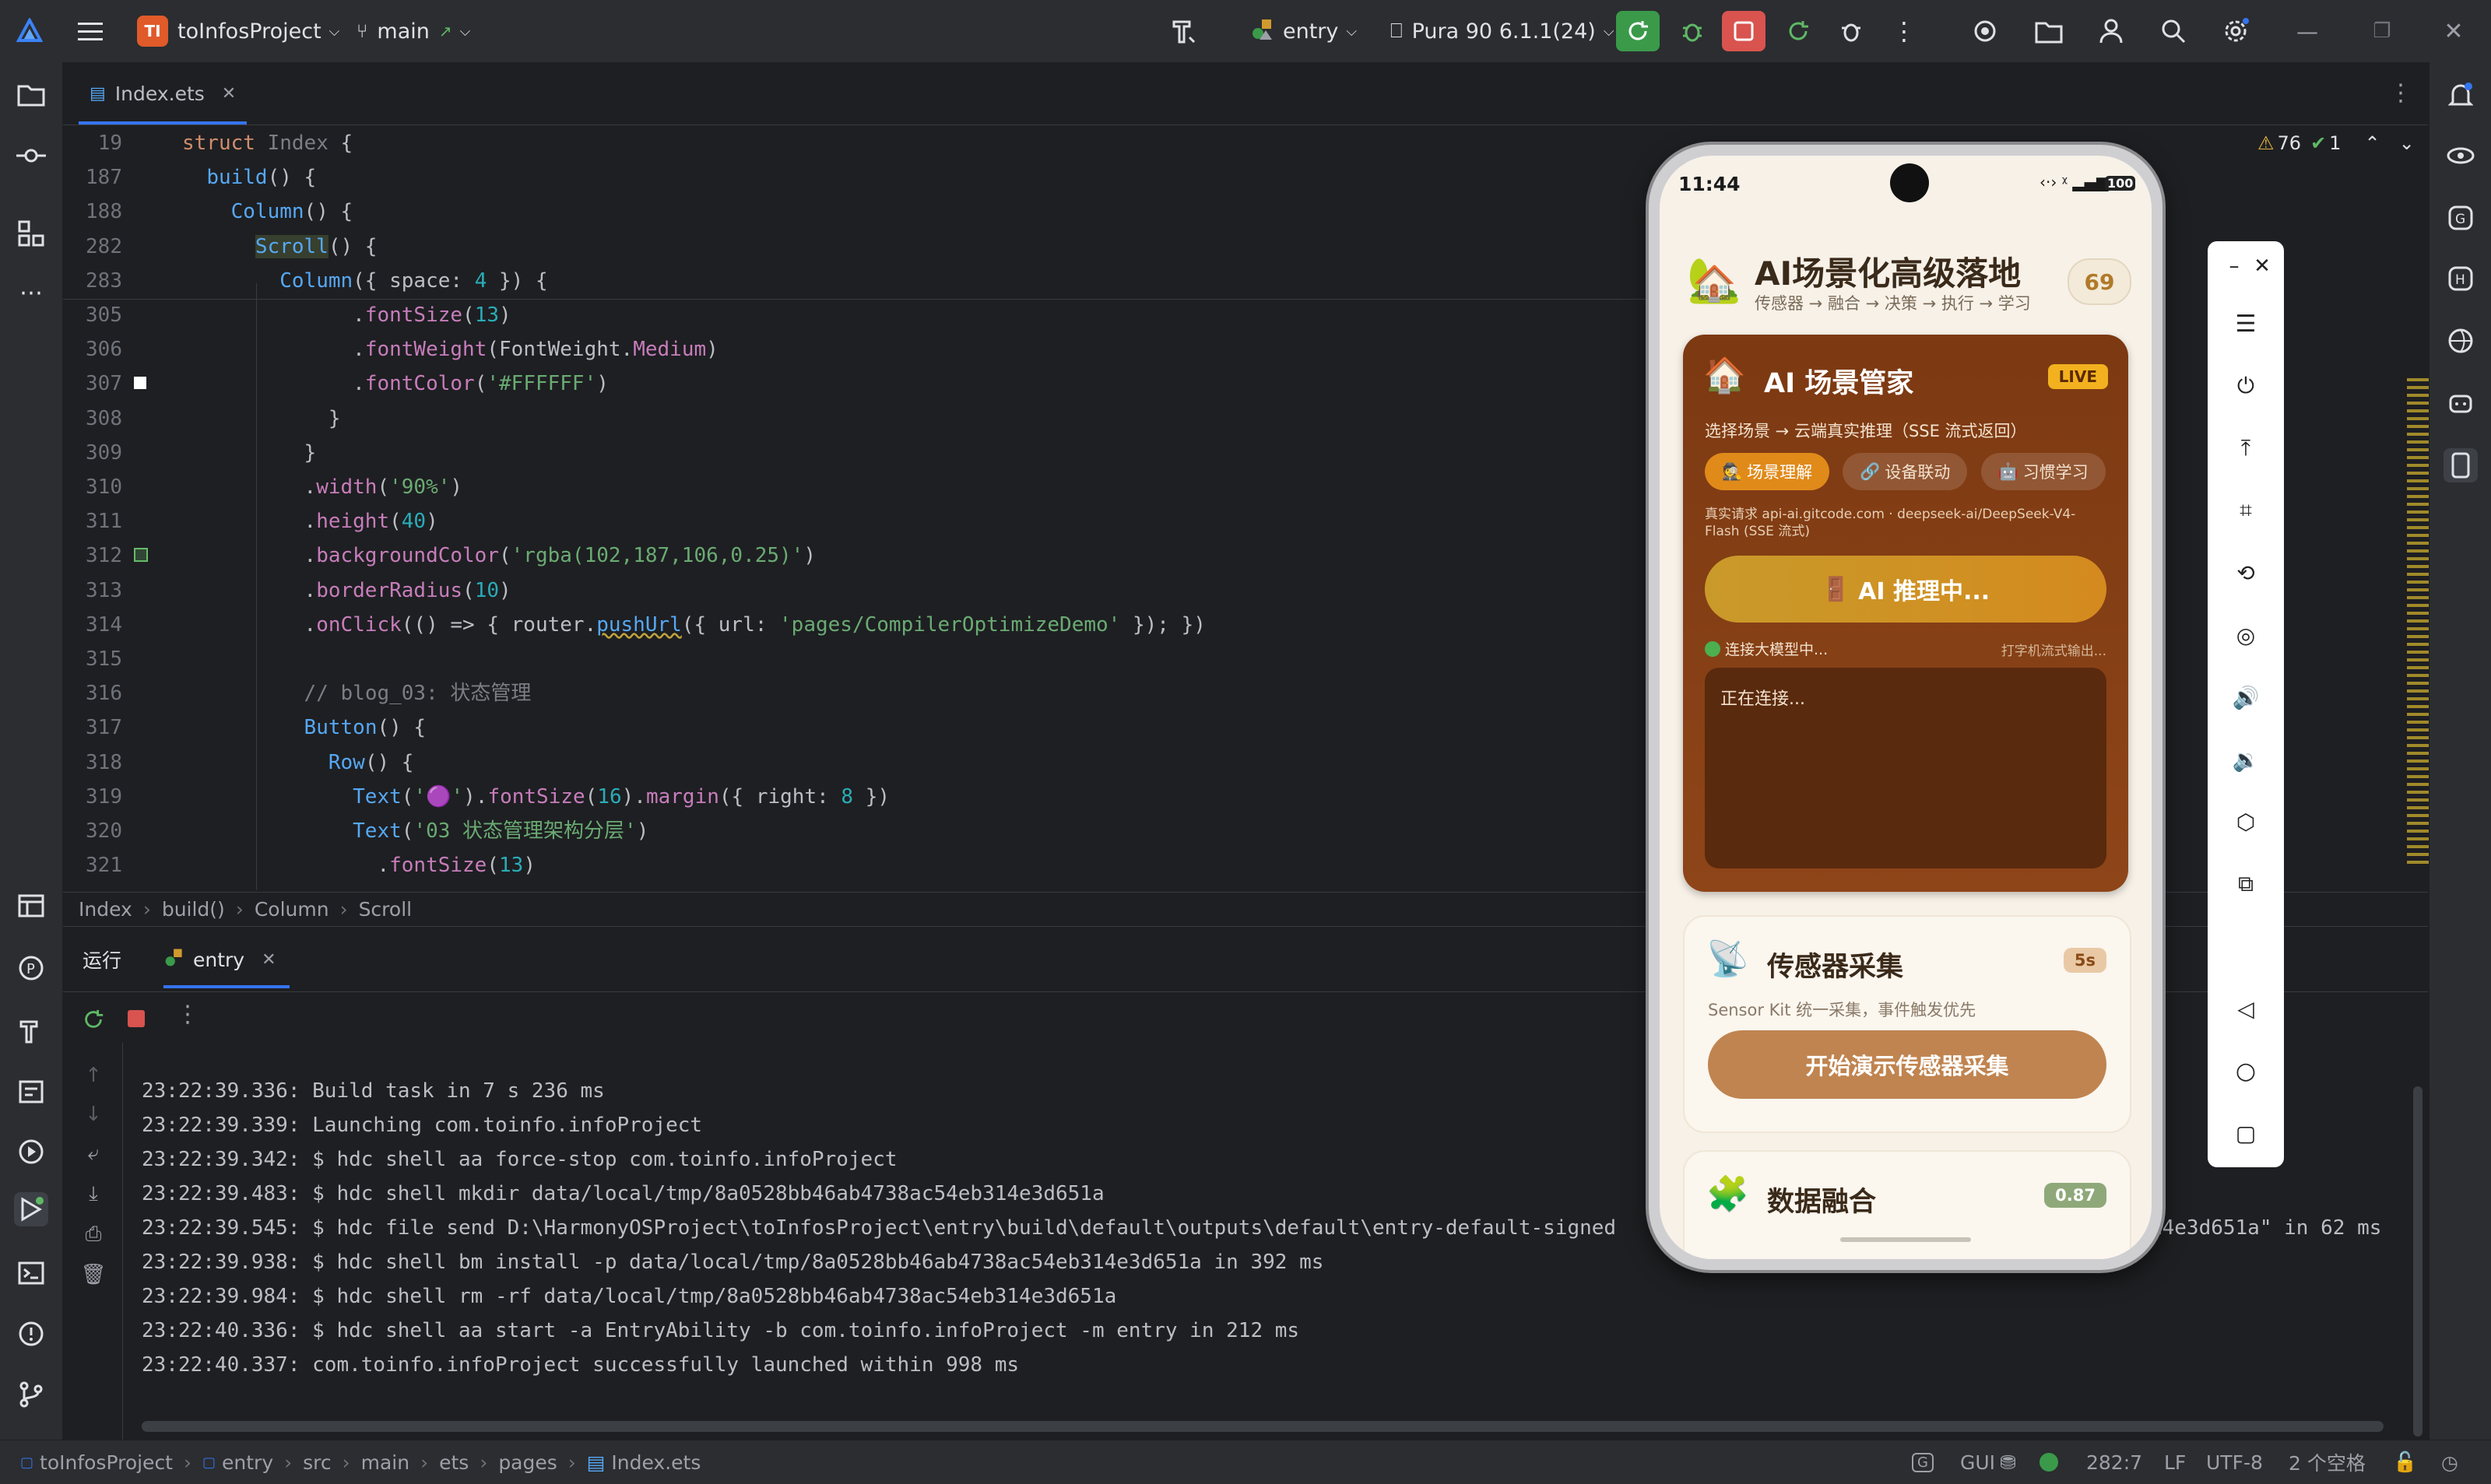  I want to click on volume-down-icon: 🔉, so click(2245, 759).